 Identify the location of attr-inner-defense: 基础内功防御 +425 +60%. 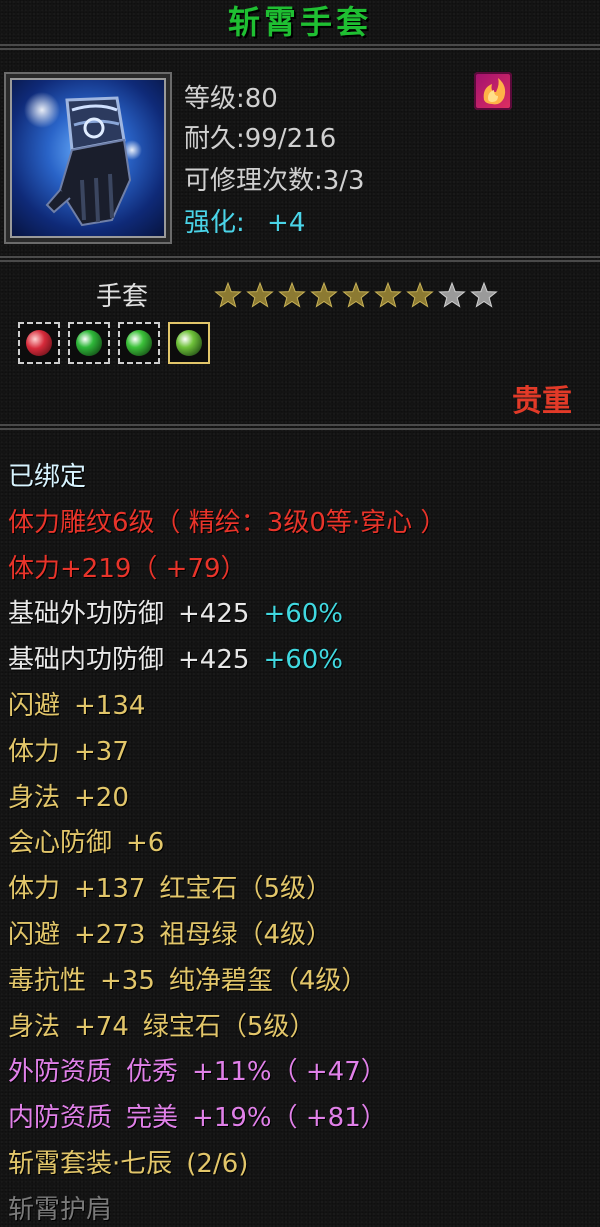
(175, 657).